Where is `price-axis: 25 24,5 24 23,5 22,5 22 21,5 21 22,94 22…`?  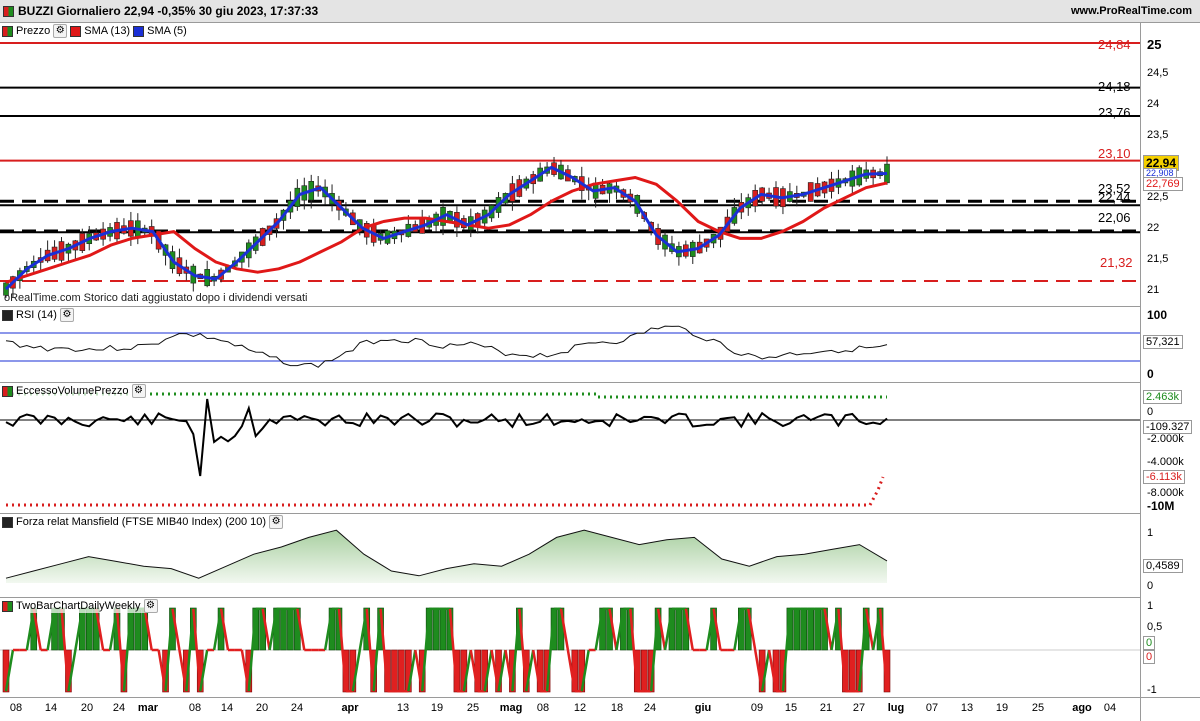 price-axis: 25 24,5 24 23,5 22,5 22 21,5 21 22,94 22… is located at coordinates (1170, 164).